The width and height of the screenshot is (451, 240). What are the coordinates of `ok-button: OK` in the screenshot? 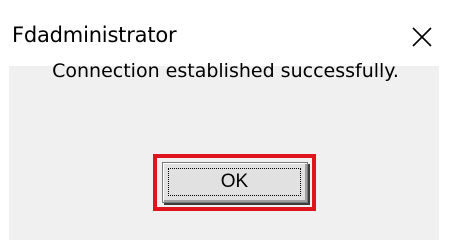 It's located at (235, 182).